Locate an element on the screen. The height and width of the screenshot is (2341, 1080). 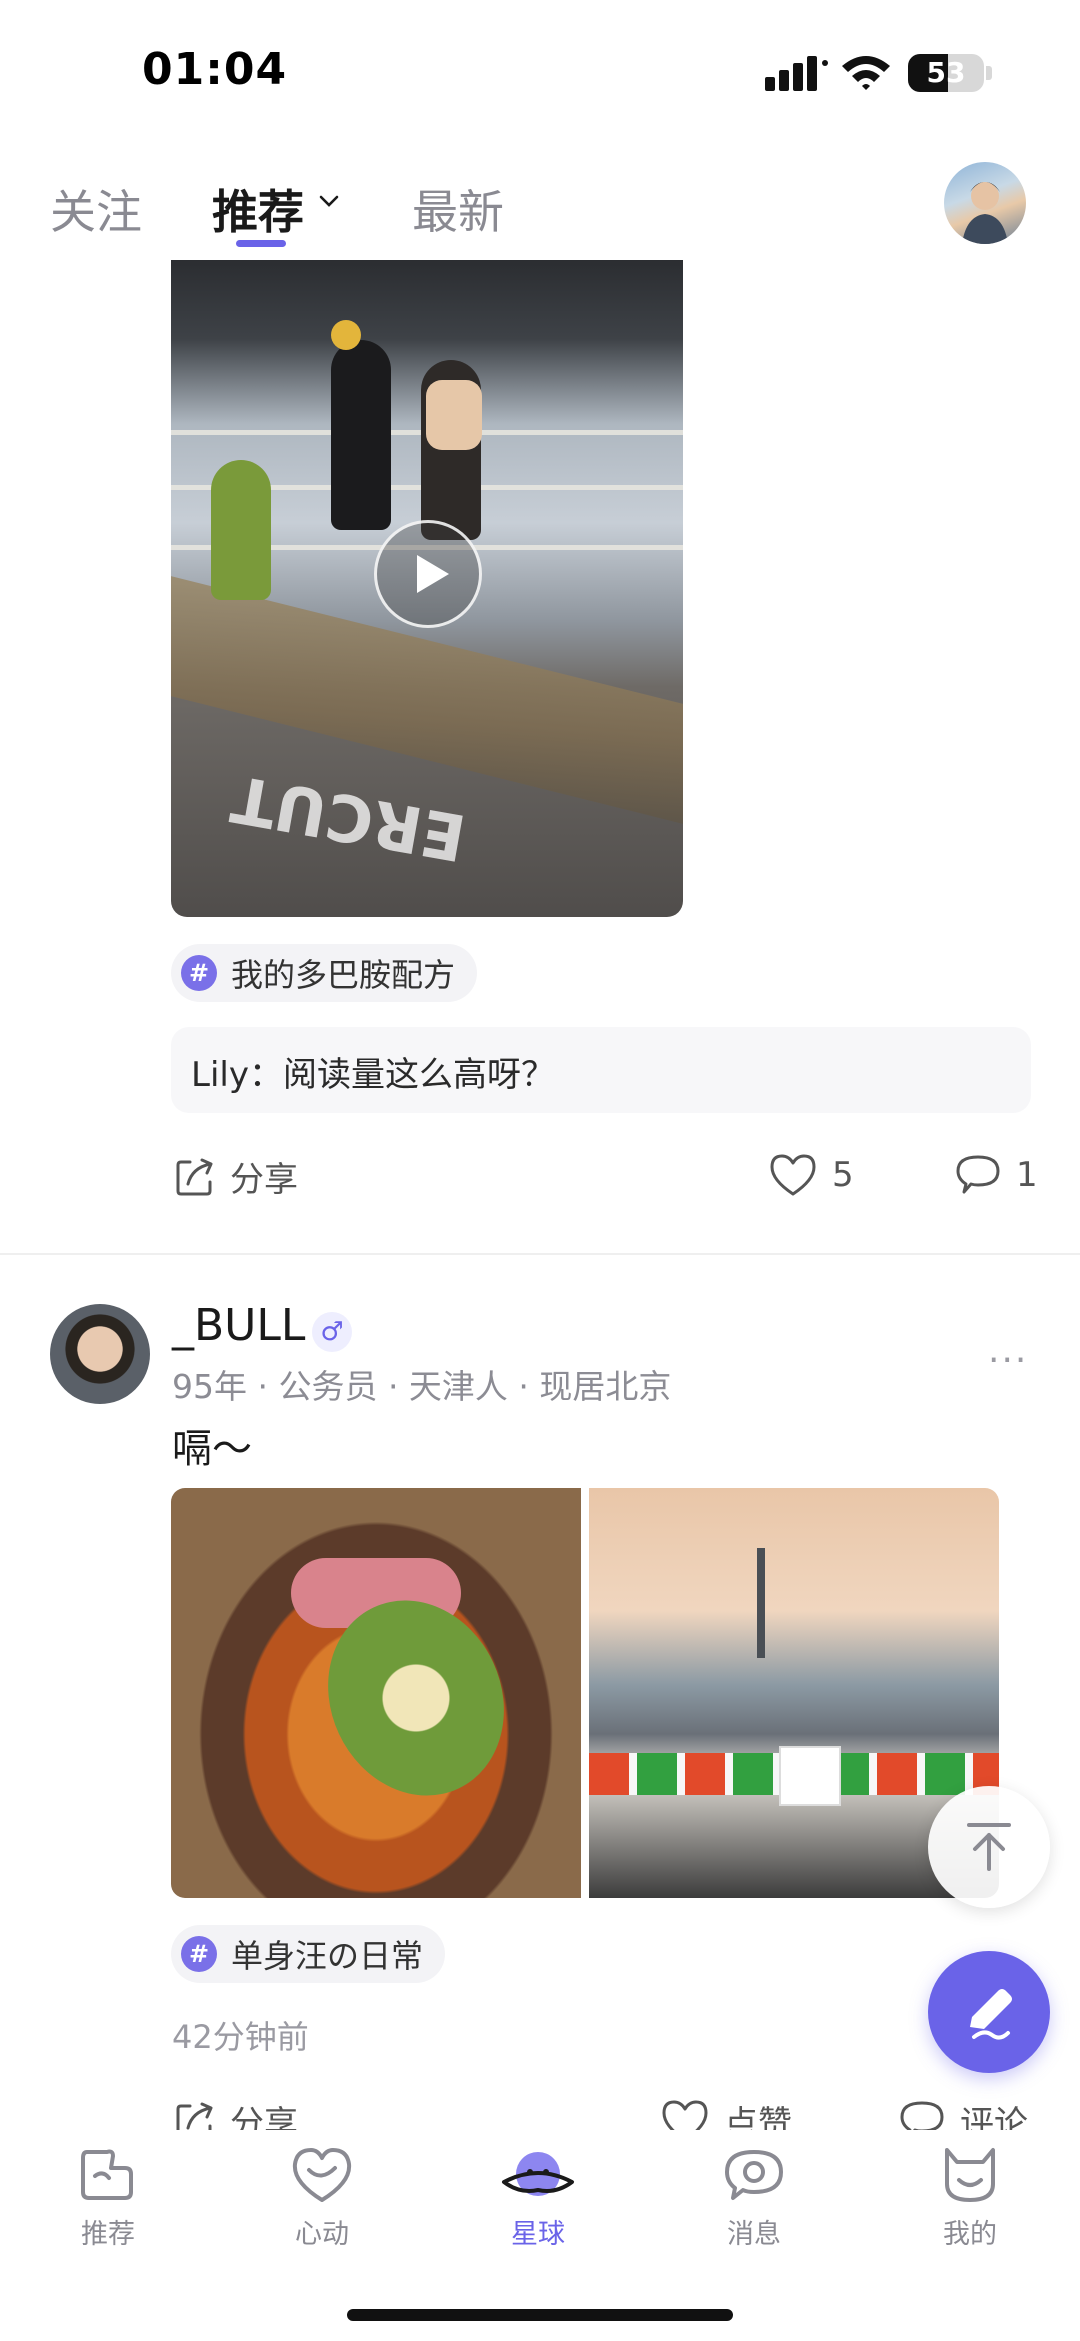
nav-item-profile: 我的 is located at coordinates (970, 2197).